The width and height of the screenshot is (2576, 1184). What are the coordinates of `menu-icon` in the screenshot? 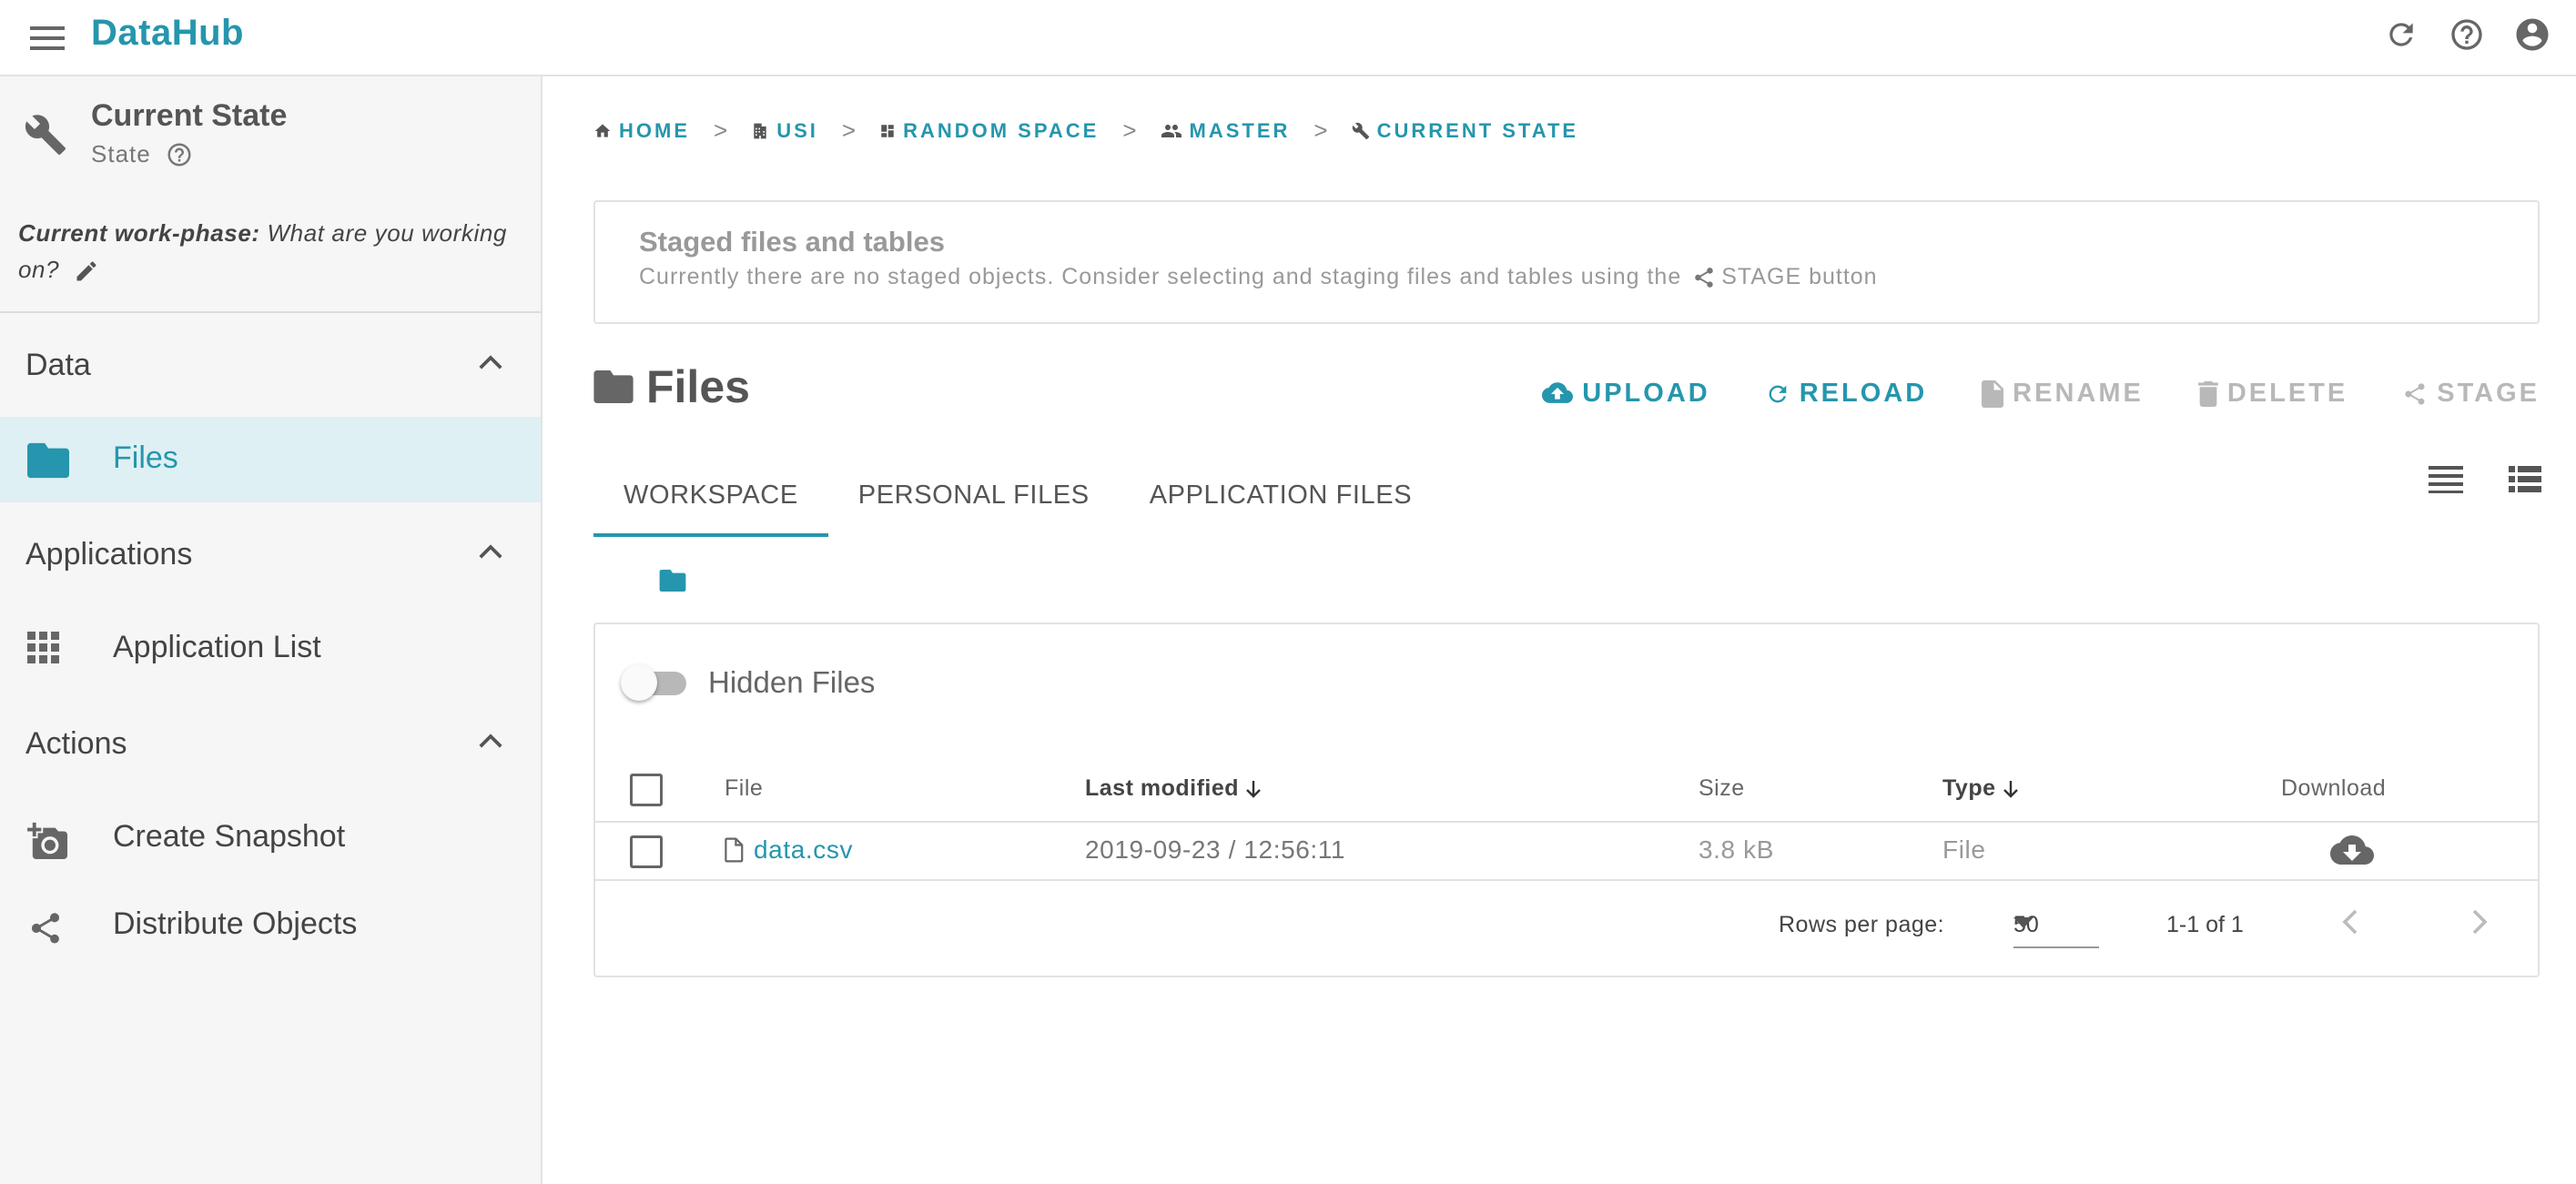 It's located at (47, 38).